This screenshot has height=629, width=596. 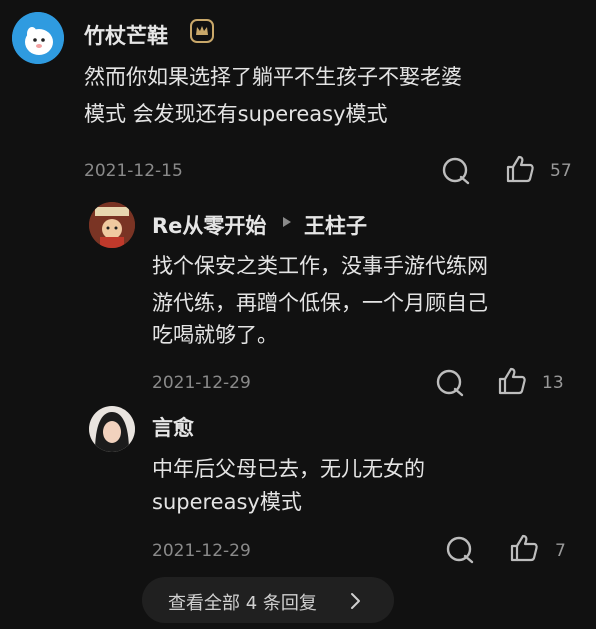 I want to click on like-count: 13, so click(x=553, y=383).